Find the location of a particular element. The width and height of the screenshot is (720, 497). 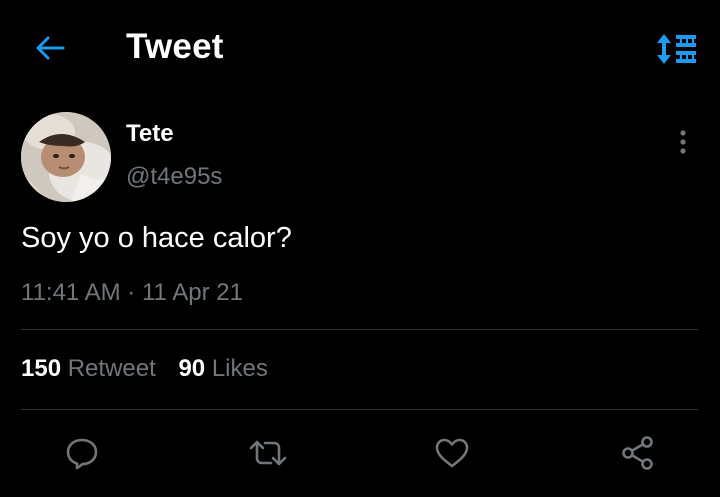

reply-icon is located at coordinates (82, 454).